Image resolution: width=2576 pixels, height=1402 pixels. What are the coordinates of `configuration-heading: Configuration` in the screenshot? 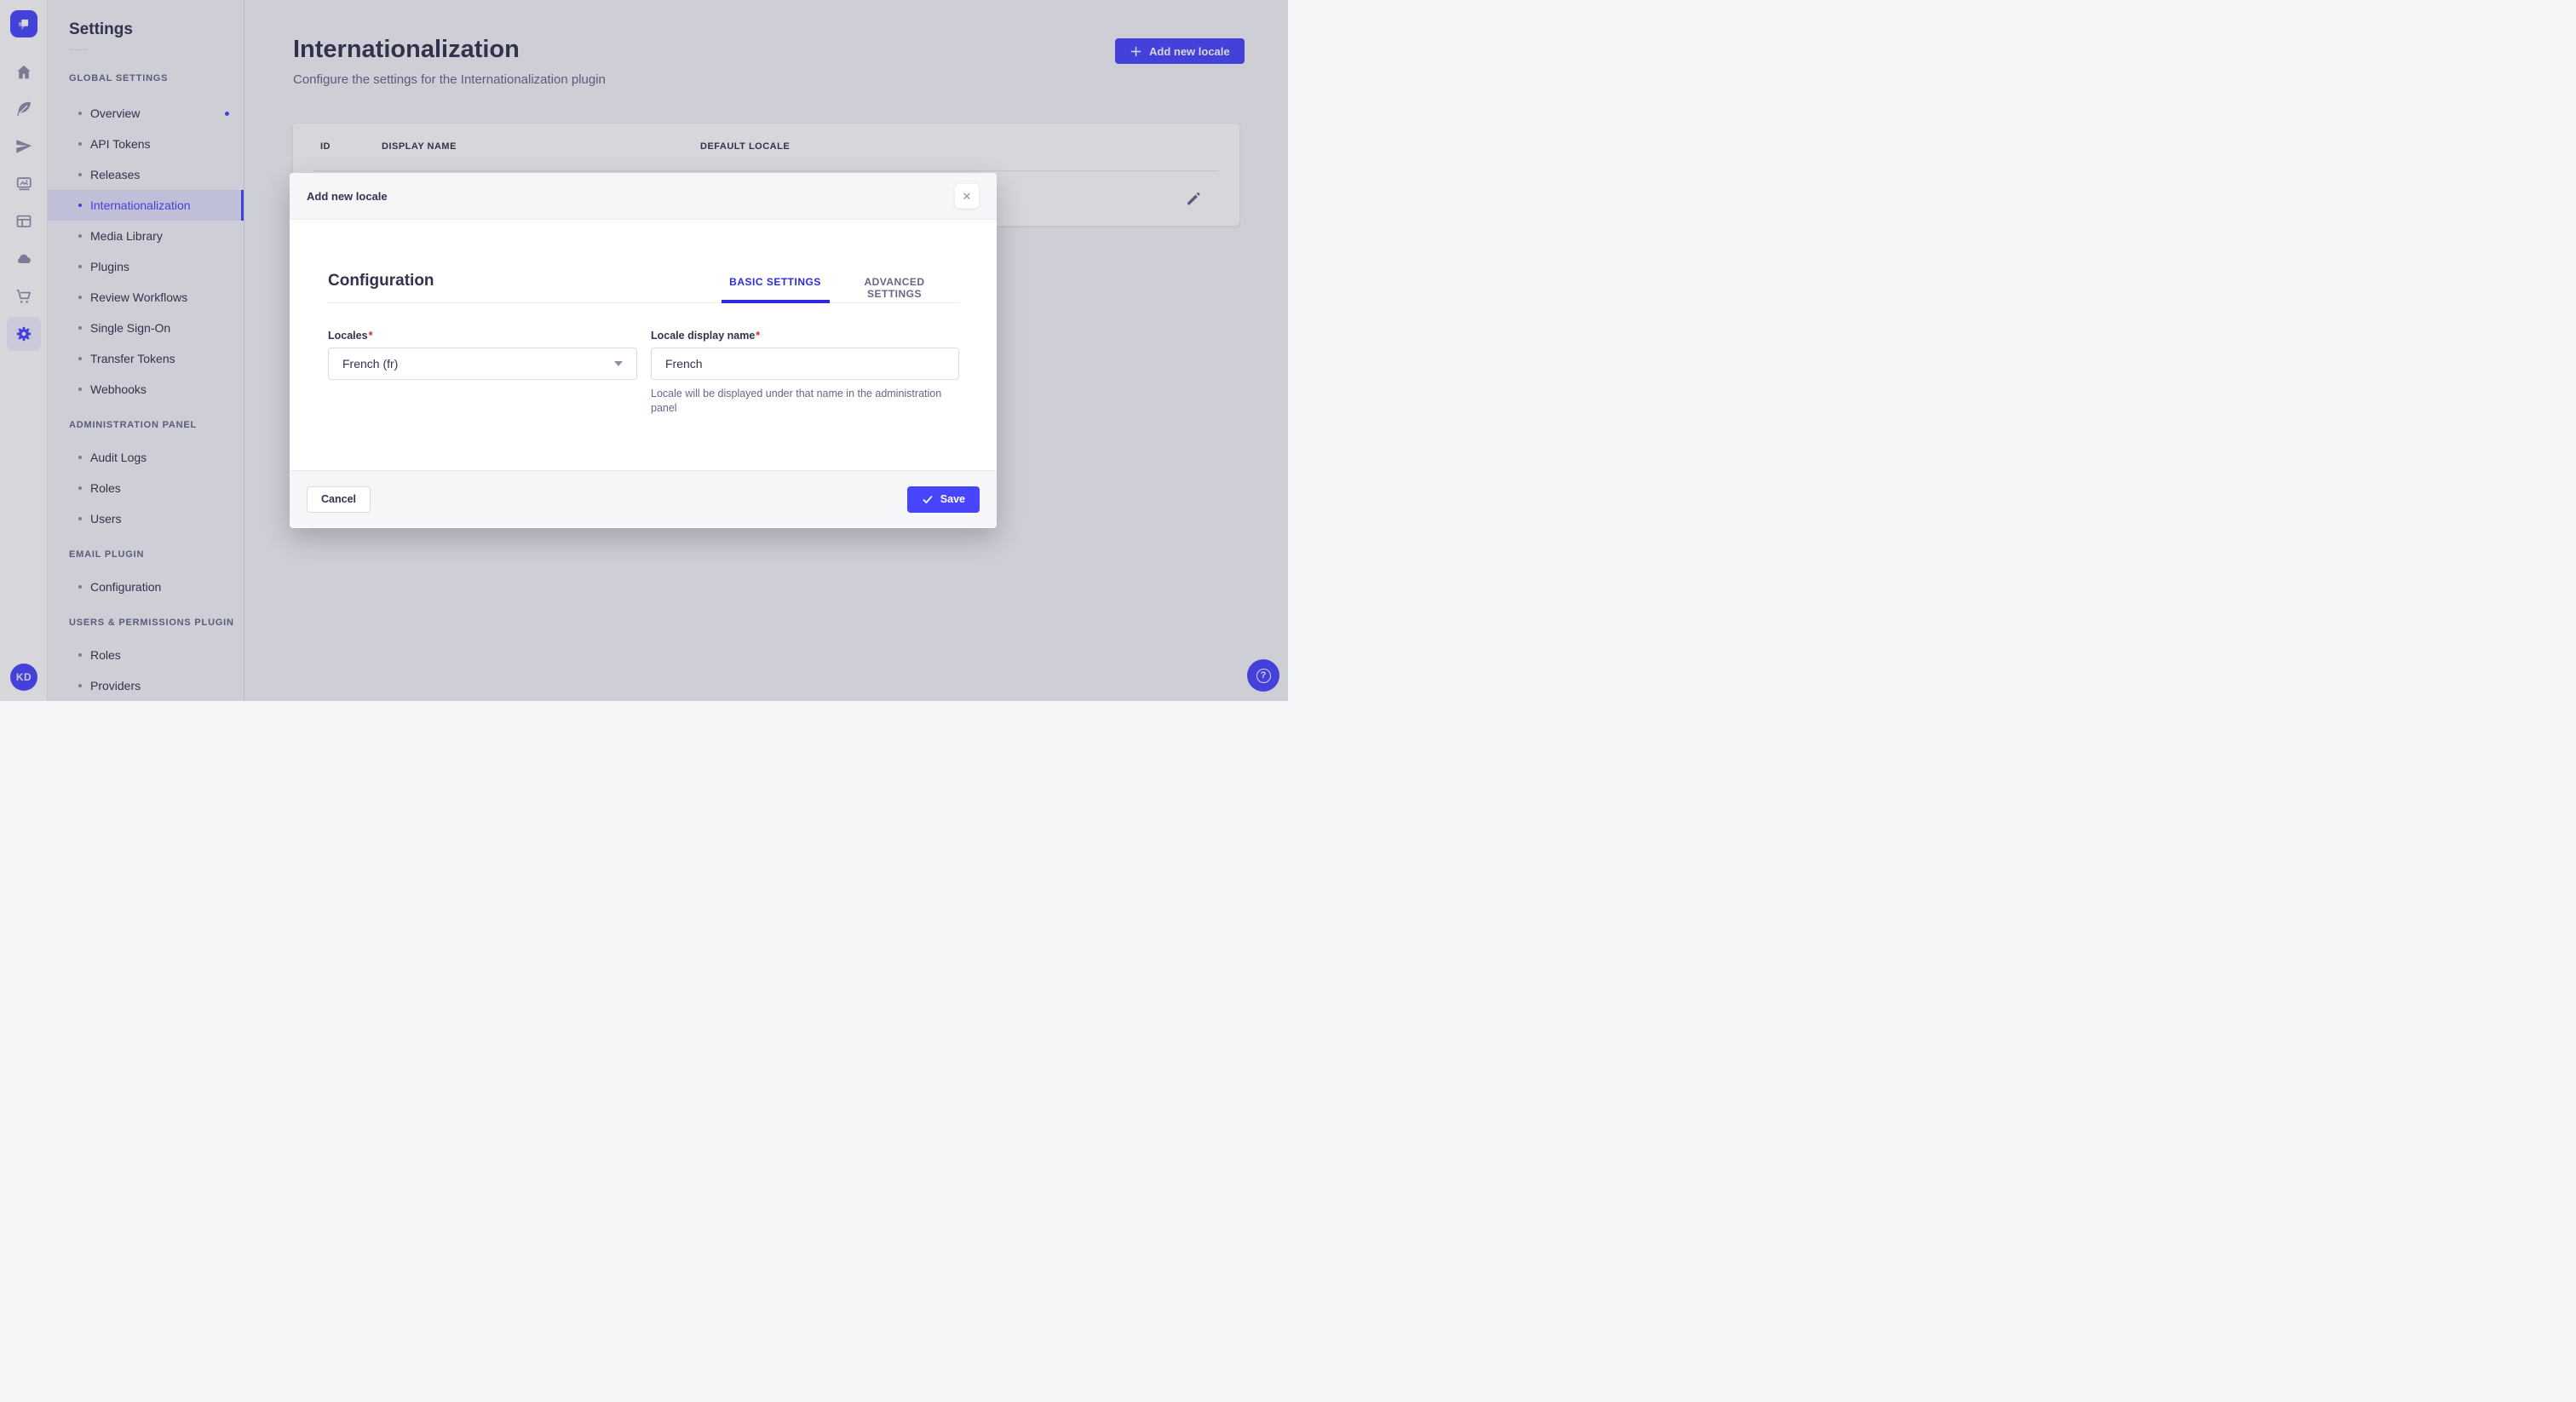 It's located at (381, 281).